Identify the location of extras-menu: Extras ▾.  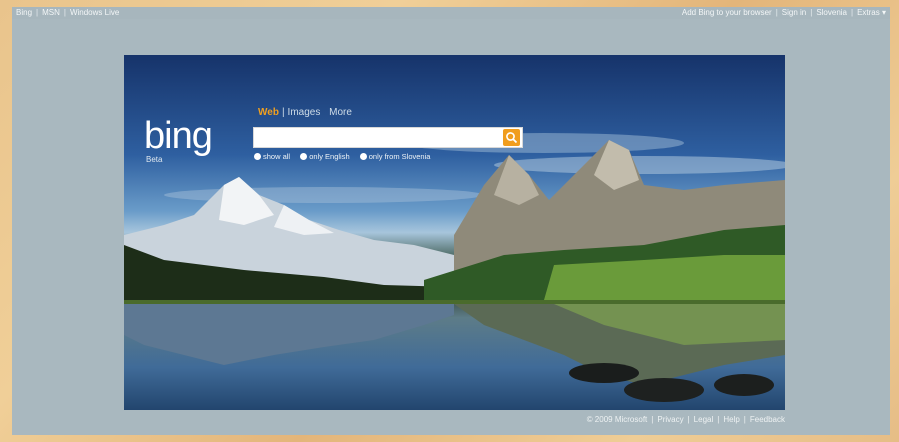
(871, 12).